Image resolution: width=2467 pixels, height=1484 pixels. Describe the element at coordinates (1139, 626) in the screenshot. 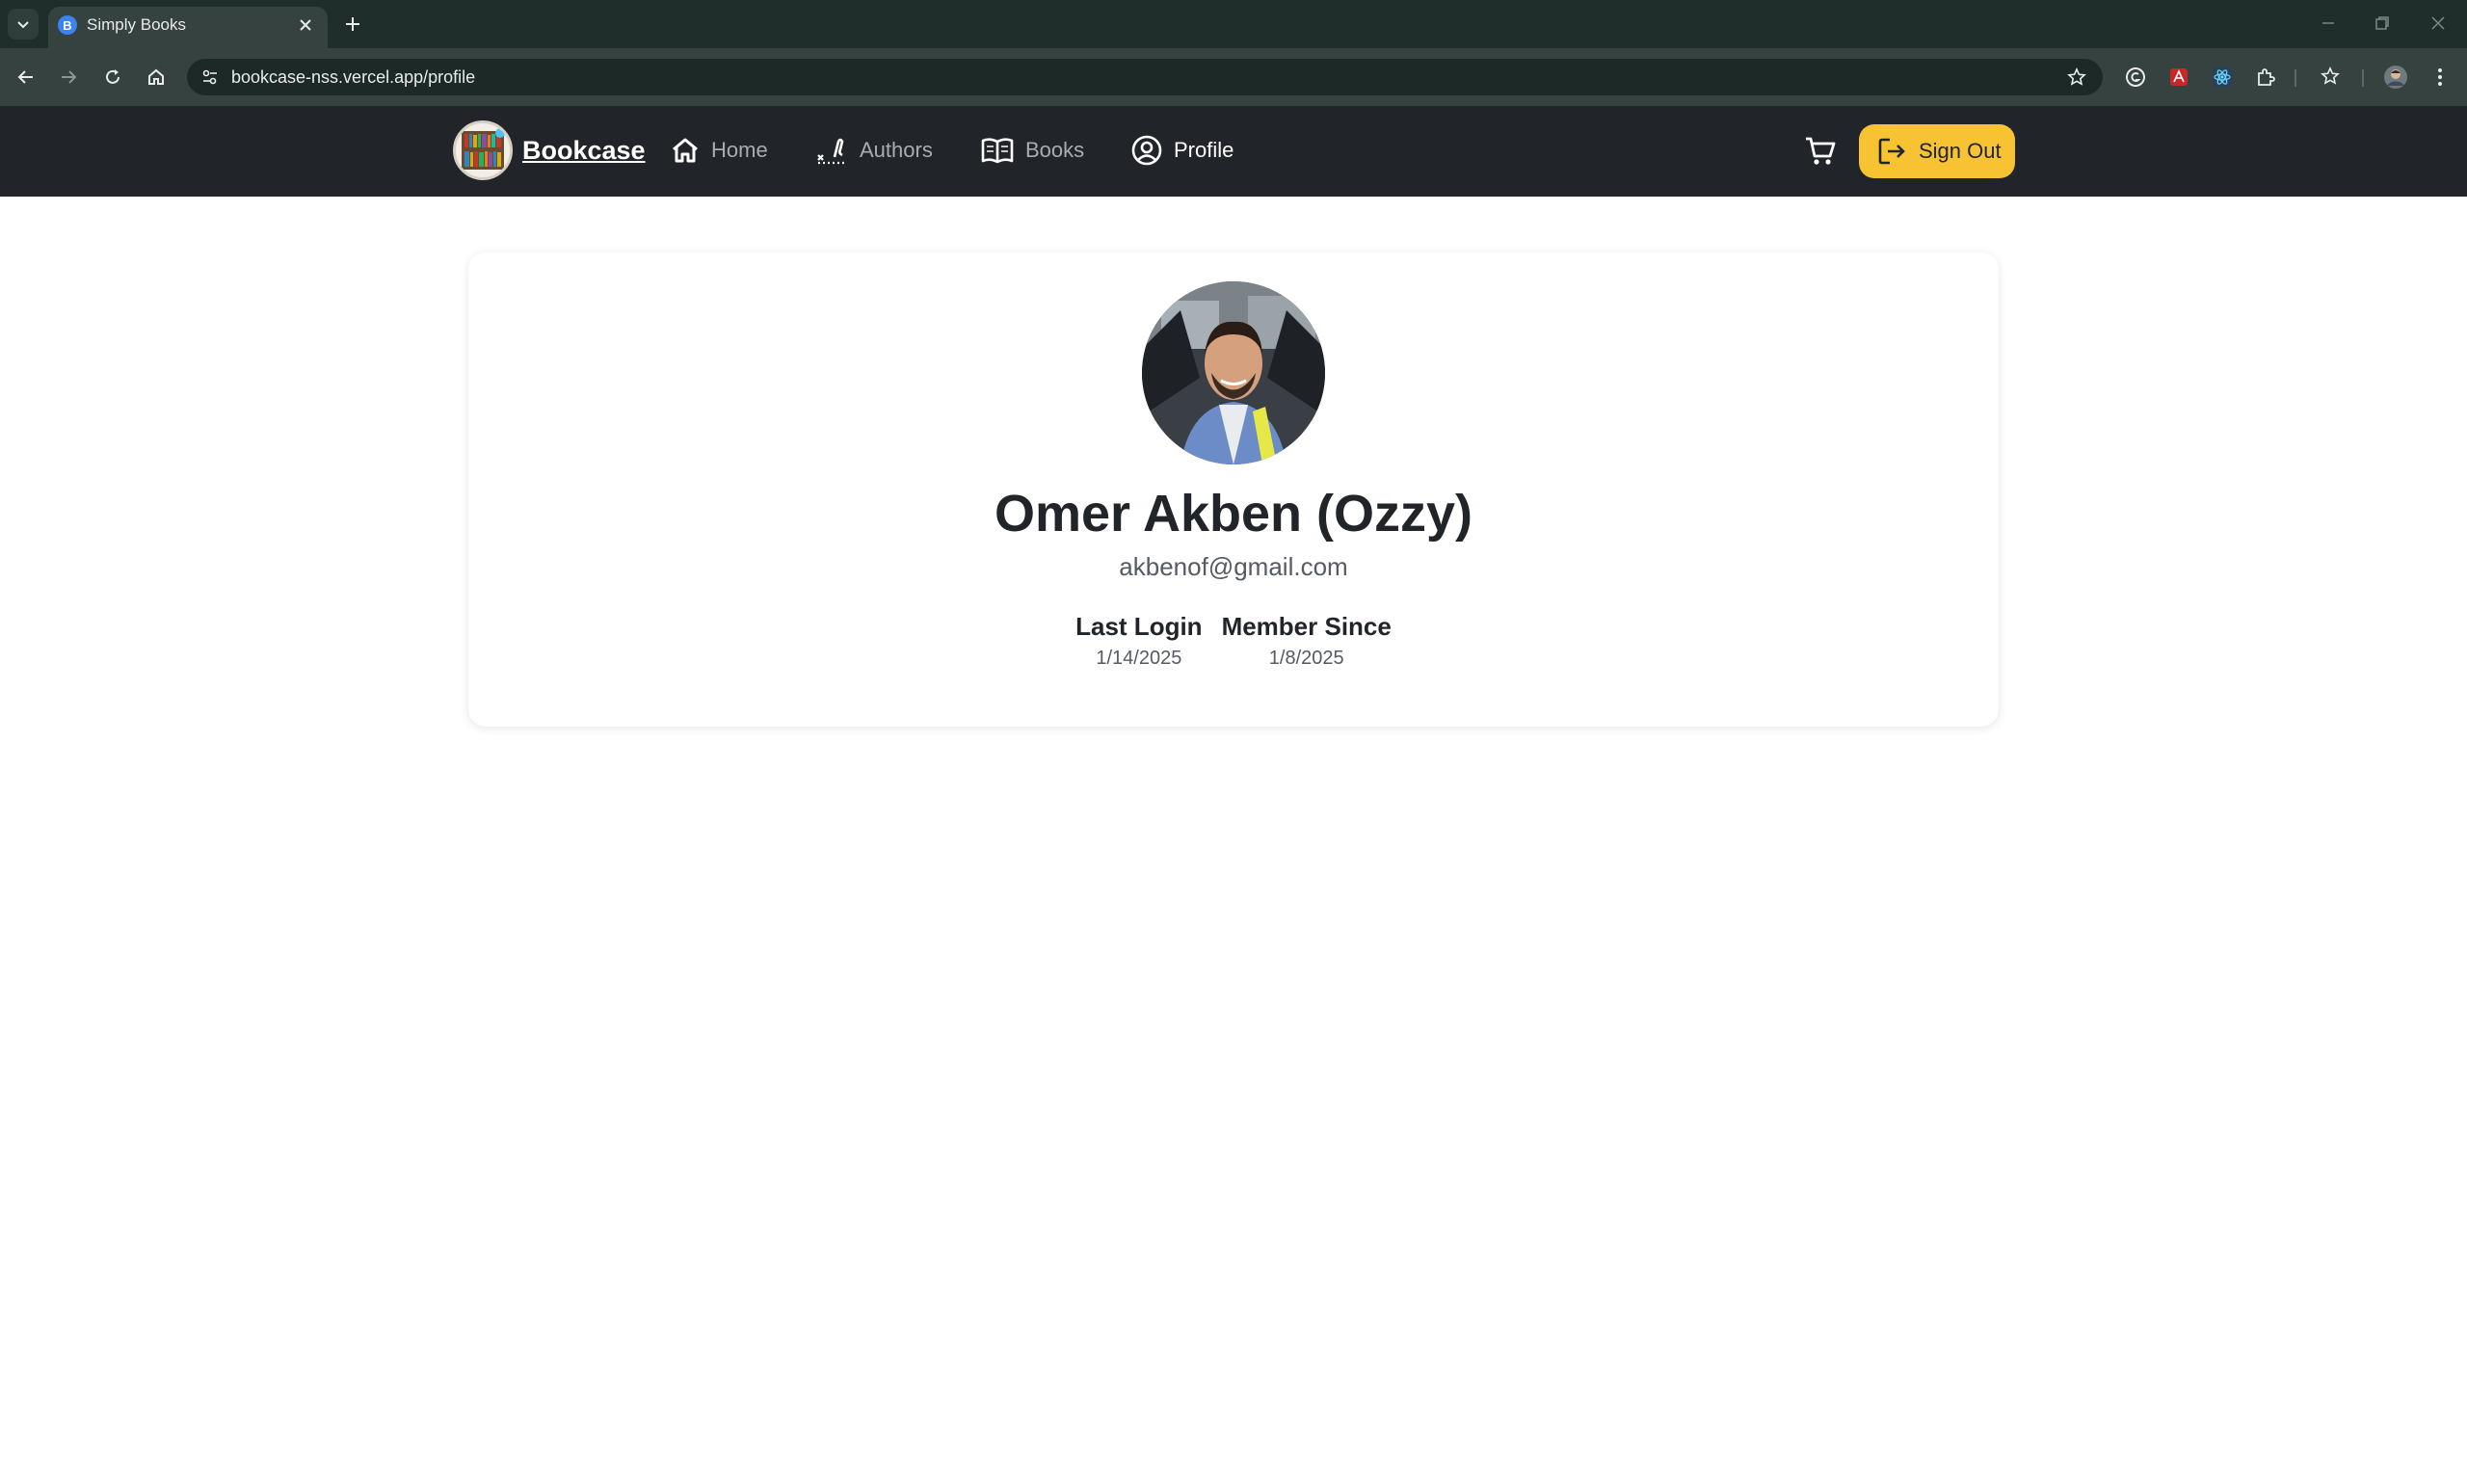

I see `last-login-label: Last Login` at that location.